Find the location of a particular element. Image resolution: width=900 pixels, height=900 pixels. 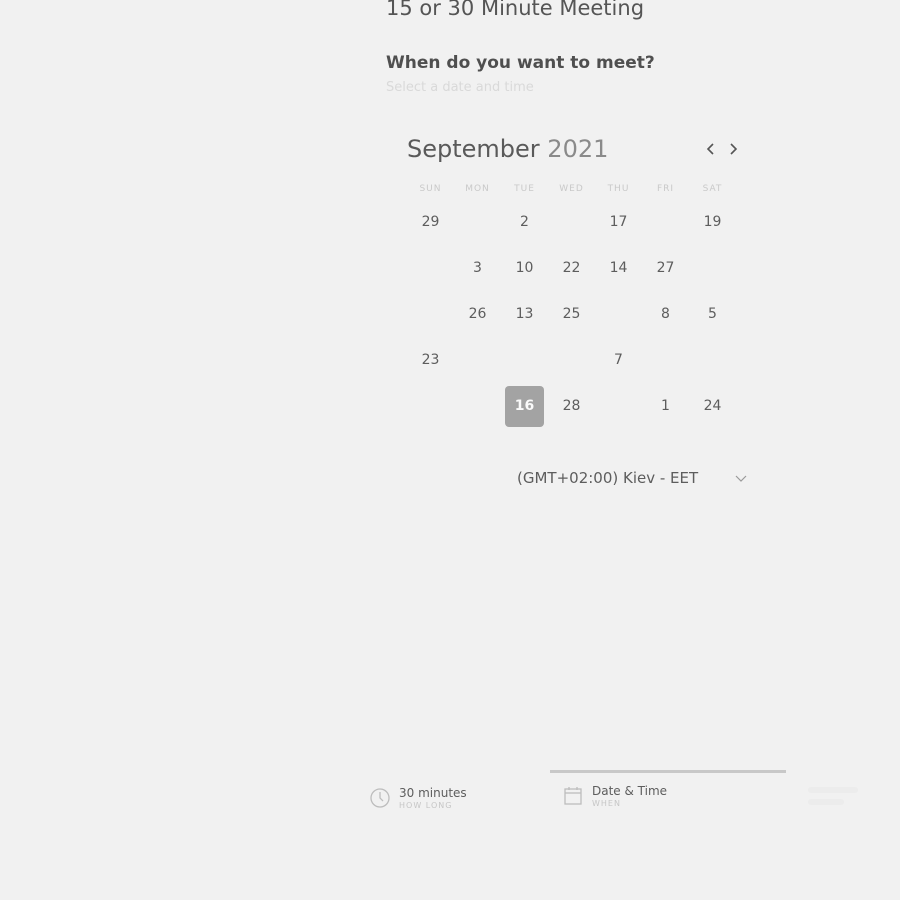

calendar-day: 1 is located at coordinates (665, 406).